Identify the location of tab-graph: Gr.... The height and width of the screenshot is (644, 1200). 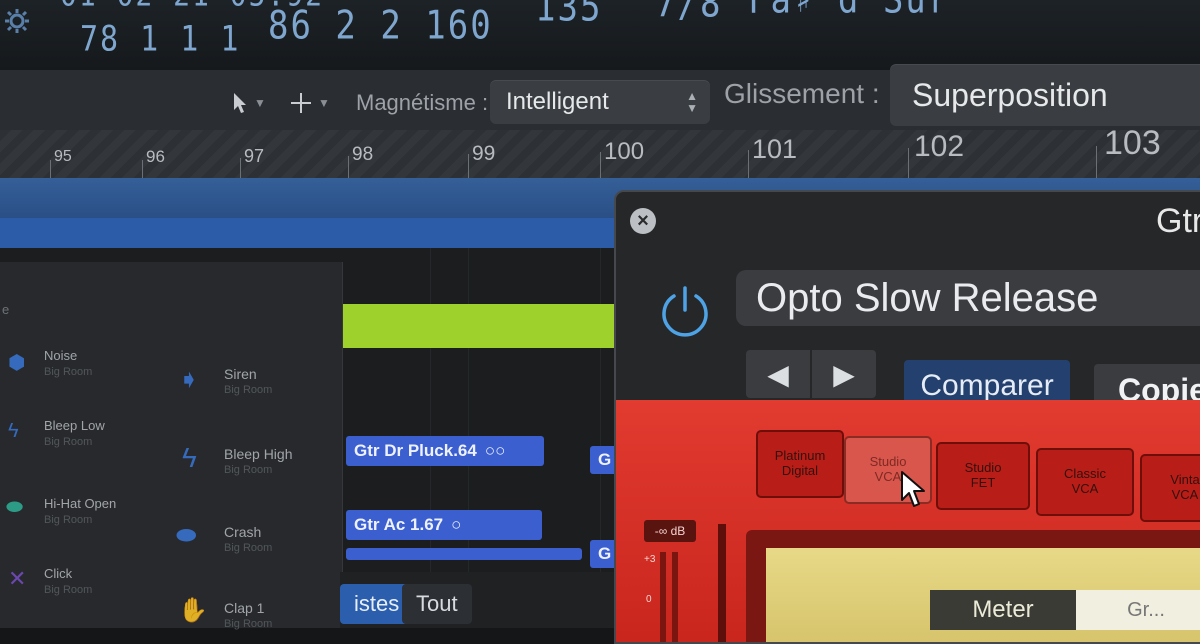
(1138, 610).